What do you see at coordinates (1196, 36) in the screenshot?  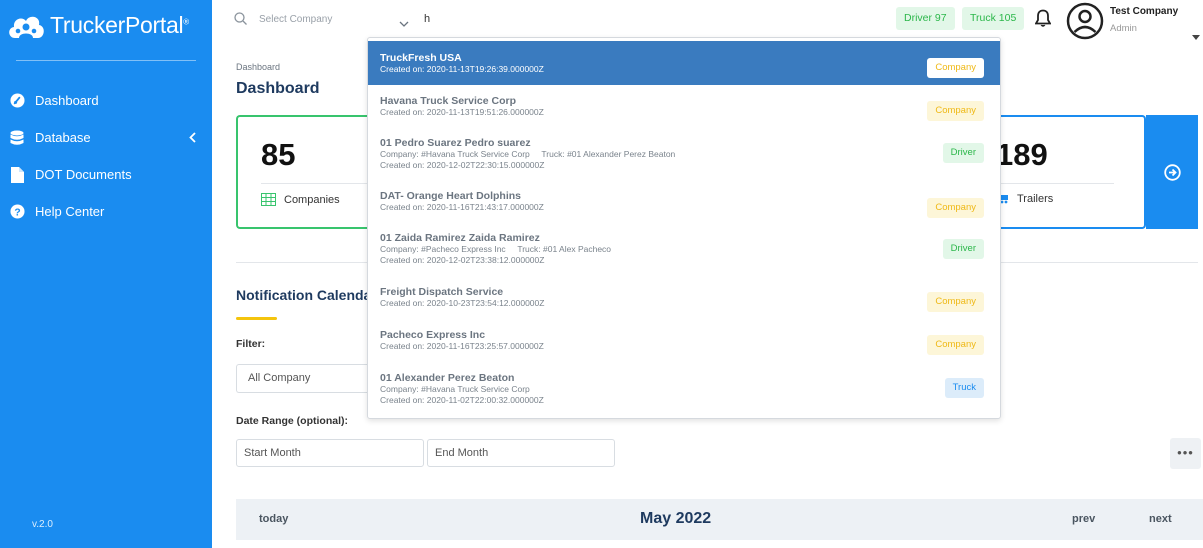 I see `caret-down-icon` at bounding box center [1196, 36].